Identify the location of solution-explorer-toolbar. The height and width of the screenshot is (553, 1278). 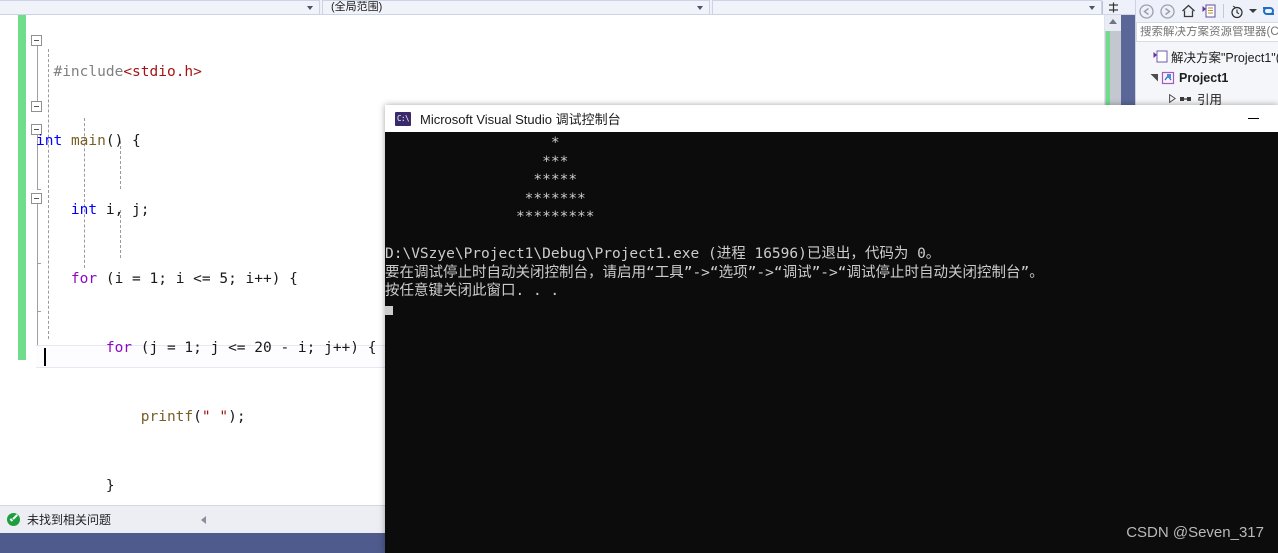
(1207, 11).